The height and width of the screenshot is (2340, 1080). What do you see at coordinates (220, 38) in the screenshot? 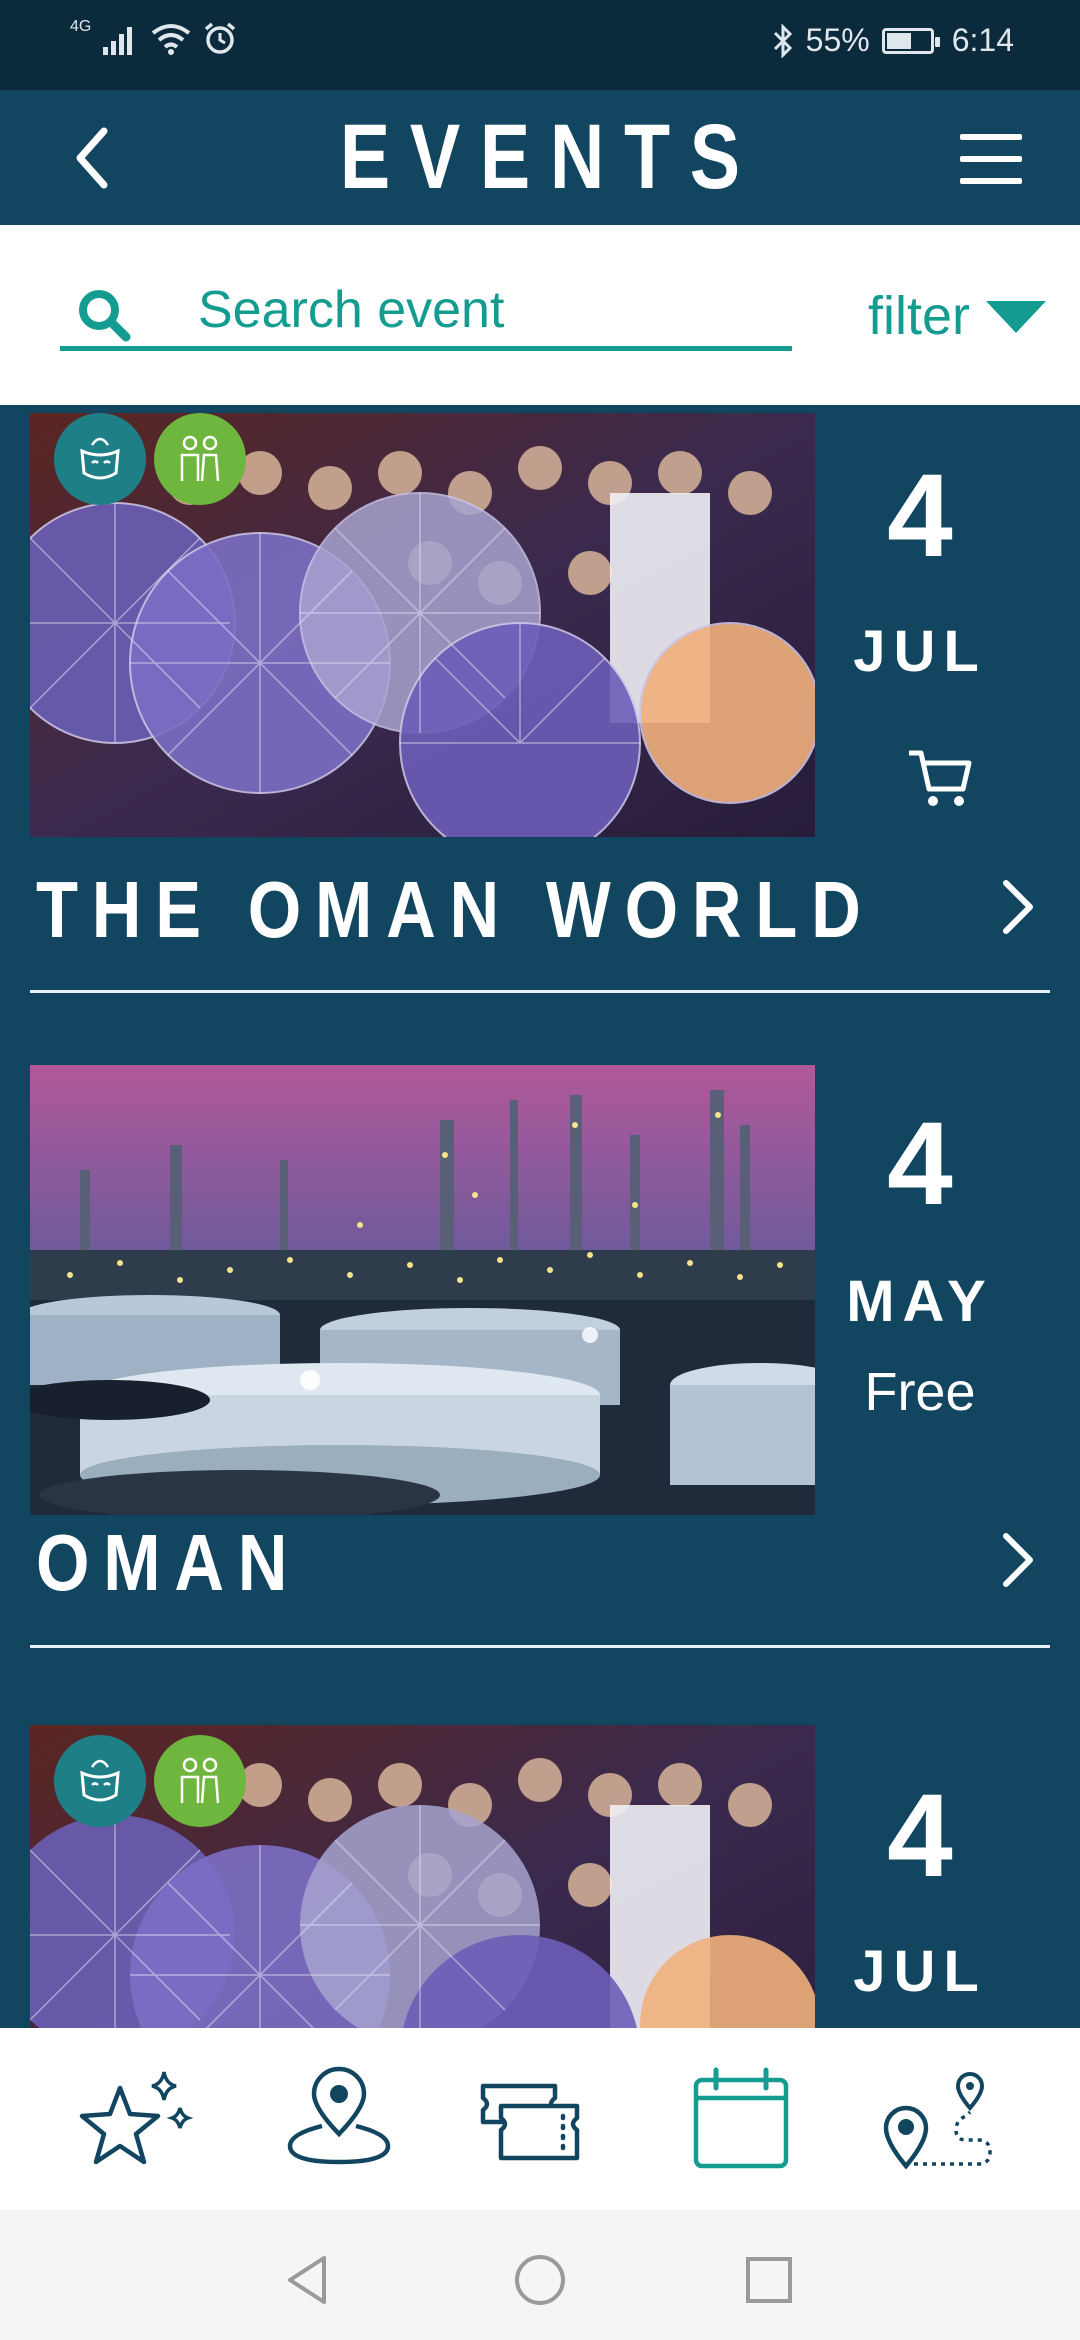
I see `alarm-icon` at bounding box center [220, 38].